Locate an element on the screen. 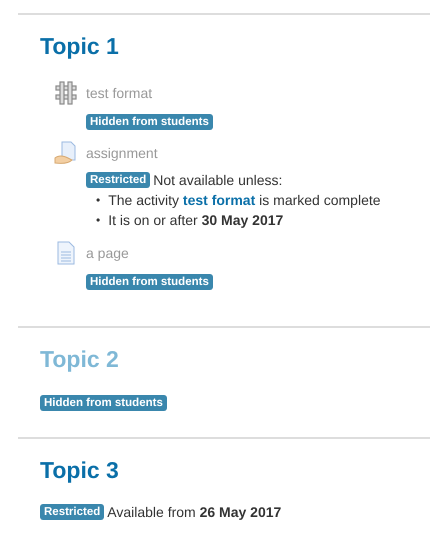 This screenshot has width=430, height=557. condition-text: The activity test format is marked complete is located at coordinates (244, 200).